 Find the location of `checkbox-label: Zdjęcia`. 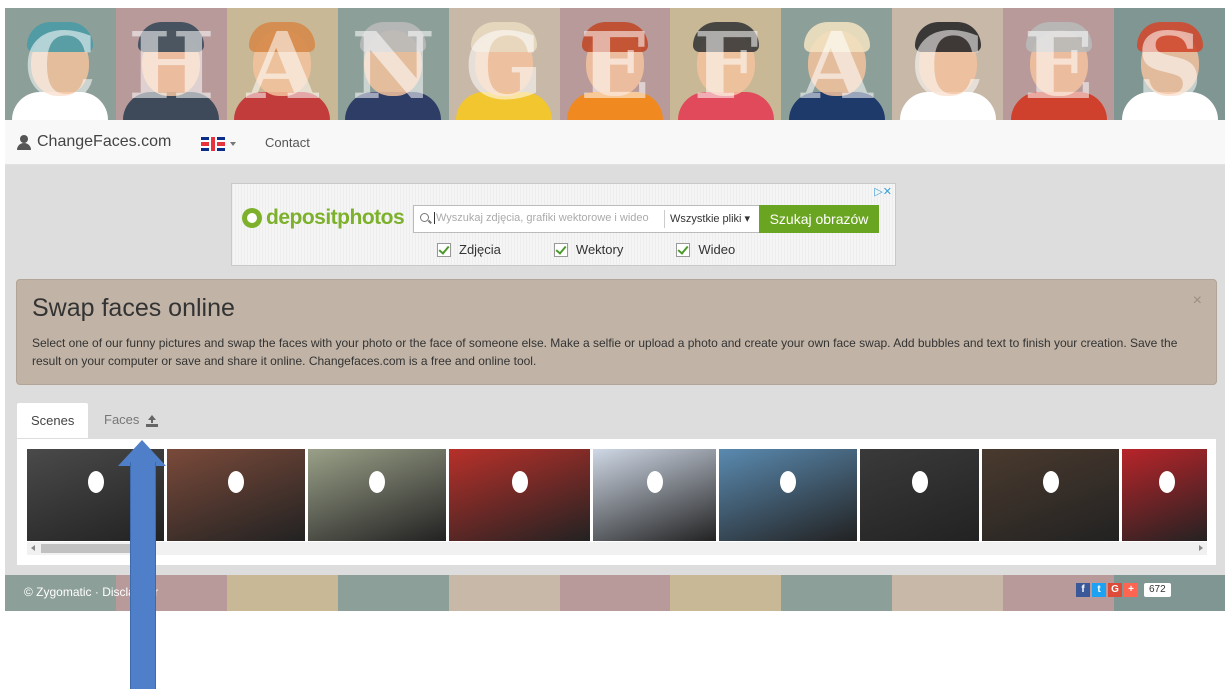

checkbox-label: Zdjęcia is located at coordinates (480, 249).